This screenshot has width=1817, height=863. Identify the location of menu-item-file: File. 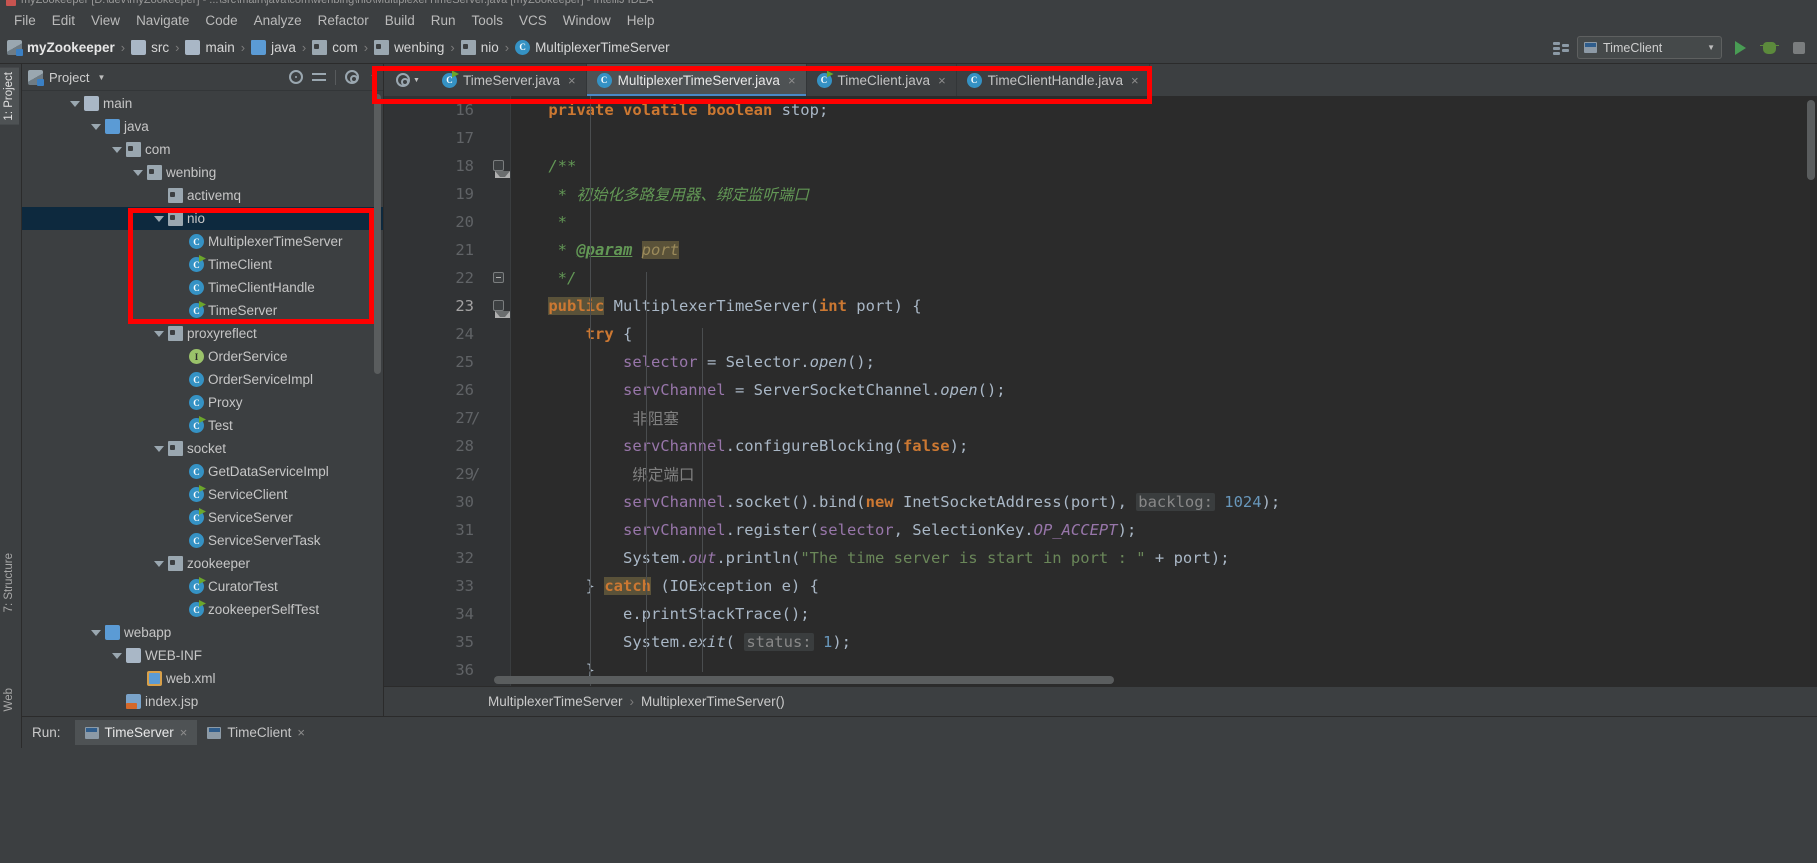
(25, 20).